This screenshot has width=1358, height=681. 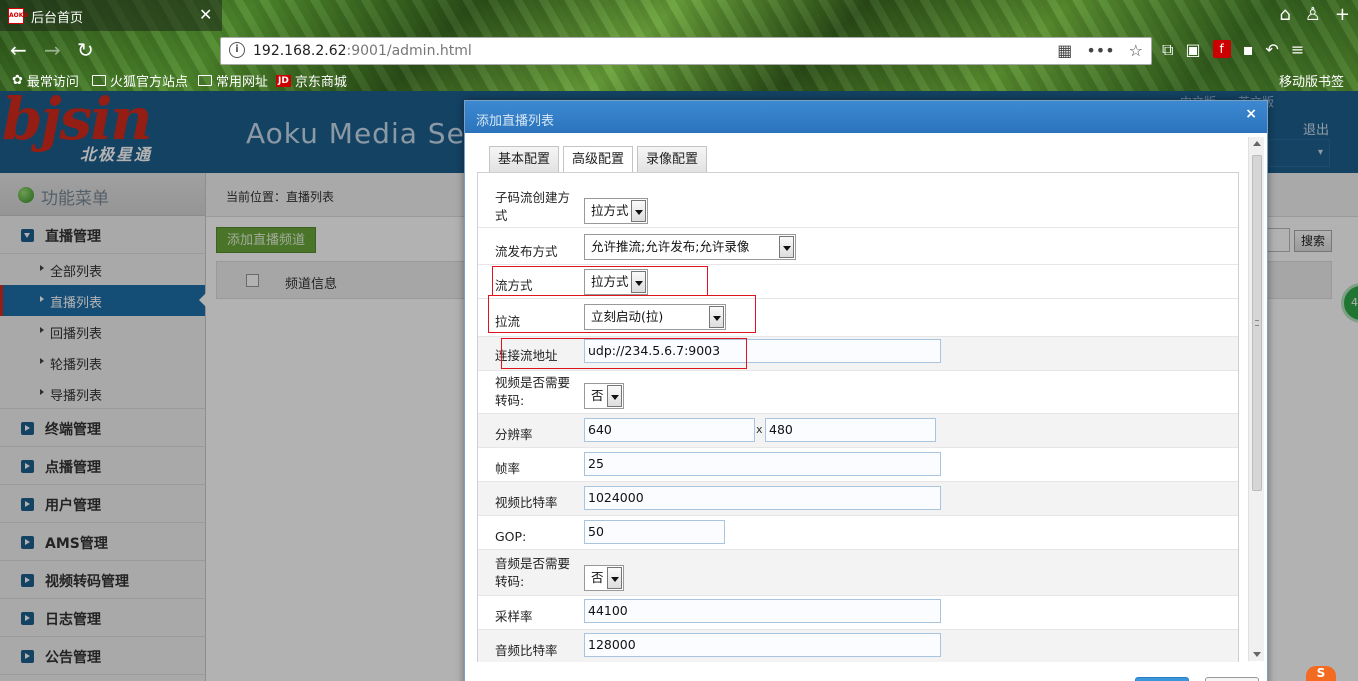 I want to click on bookmark-firefox: 火狐官方站点, so click(x=140, y=80).